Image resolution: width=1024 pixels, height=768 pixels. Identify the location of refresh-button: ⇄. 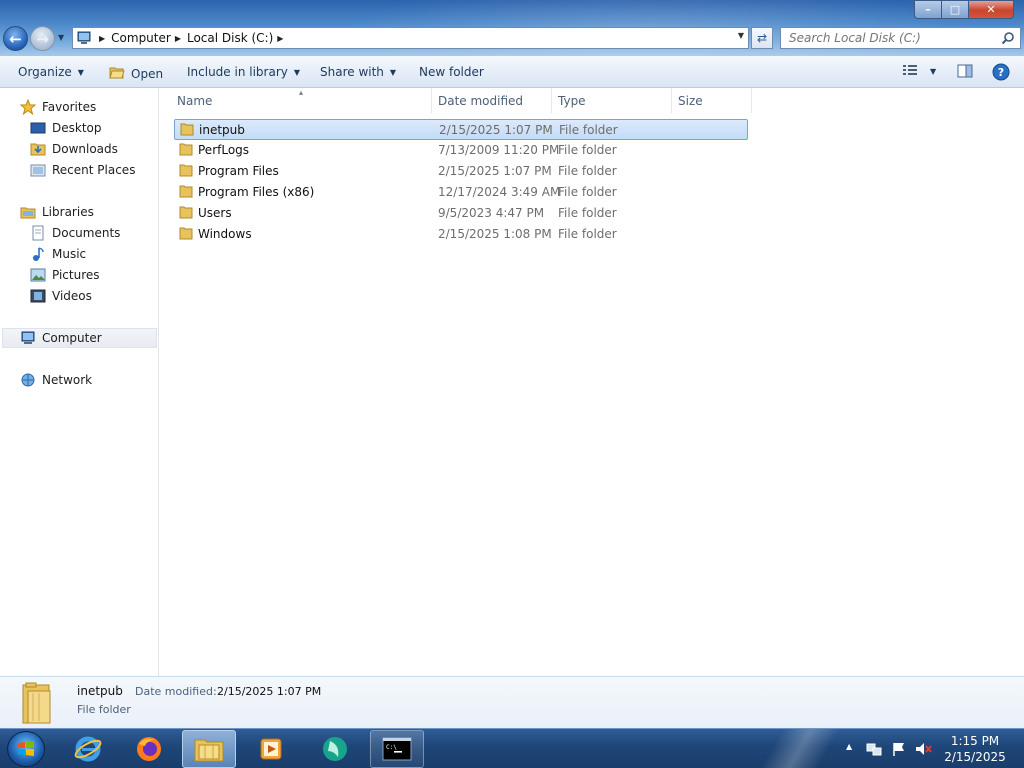
(762, 38).